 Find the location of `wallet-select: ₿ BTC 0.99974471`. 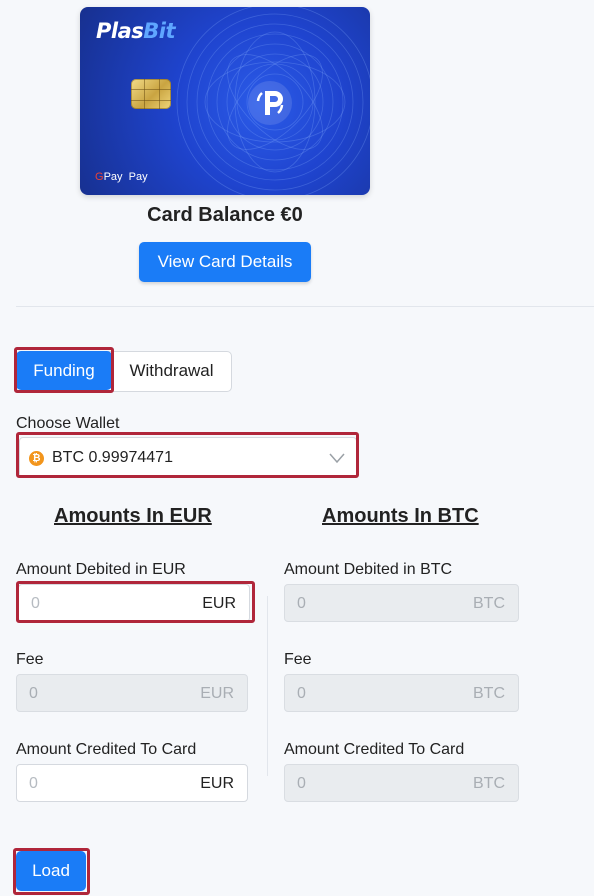

wallet-select: ₿ BTC 0.99974471 is located at coordinates (188, 457).